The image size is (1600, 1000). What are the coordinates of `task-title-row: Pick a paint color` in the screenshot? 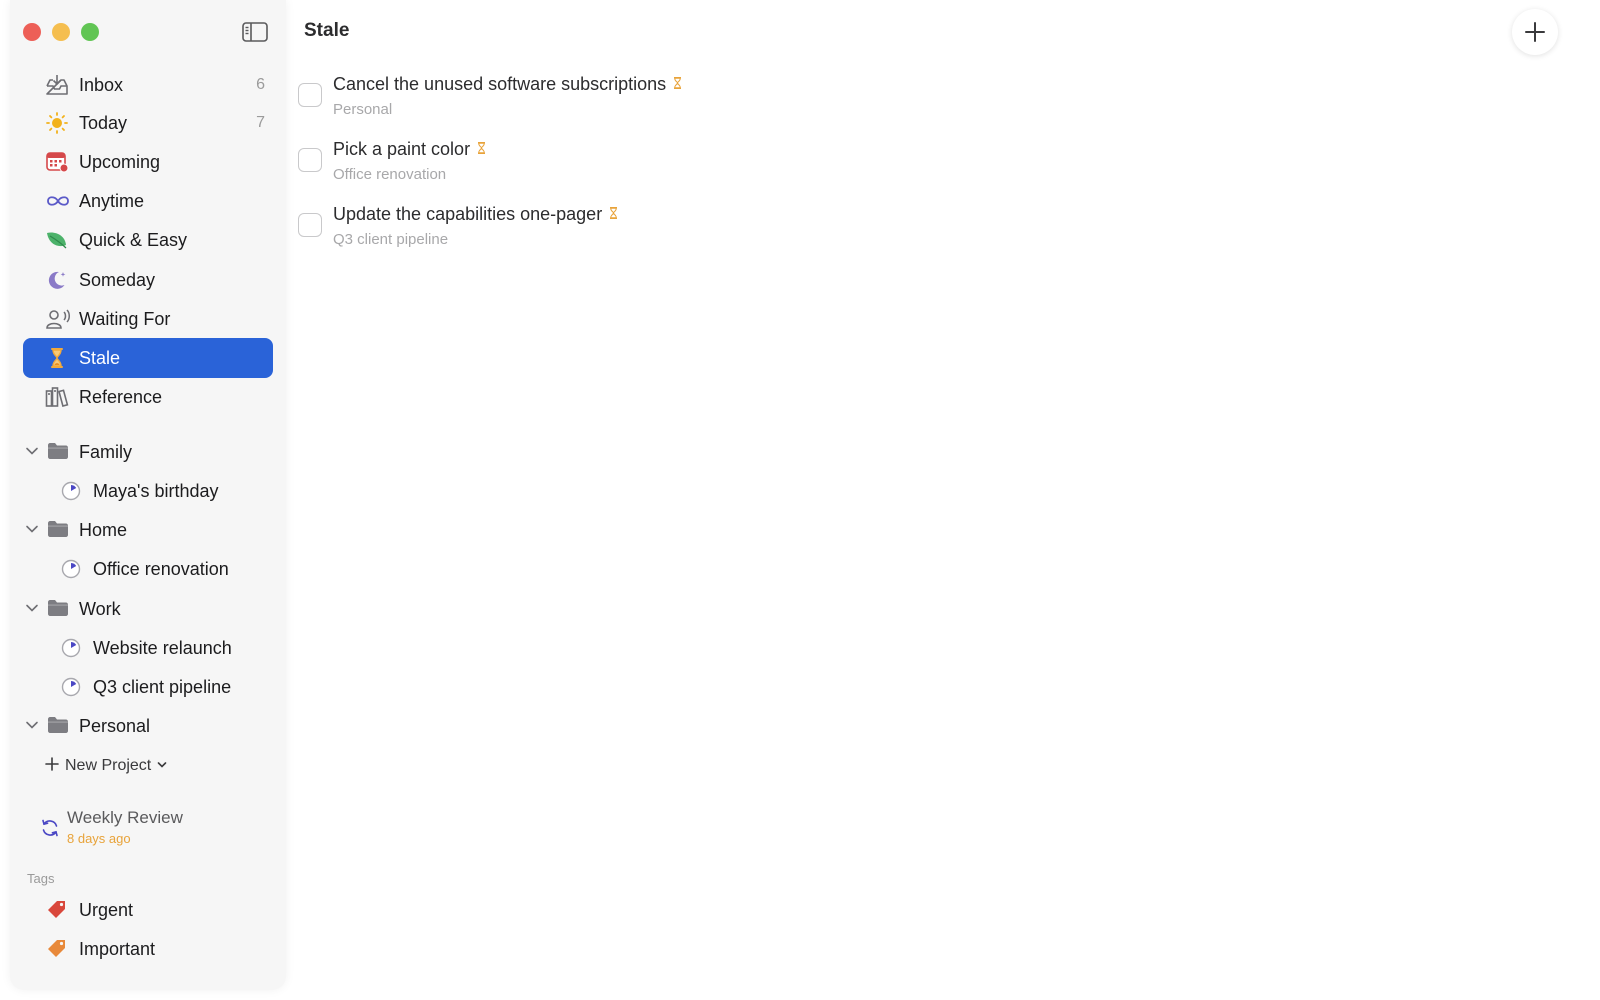 It's located at (409, 149).